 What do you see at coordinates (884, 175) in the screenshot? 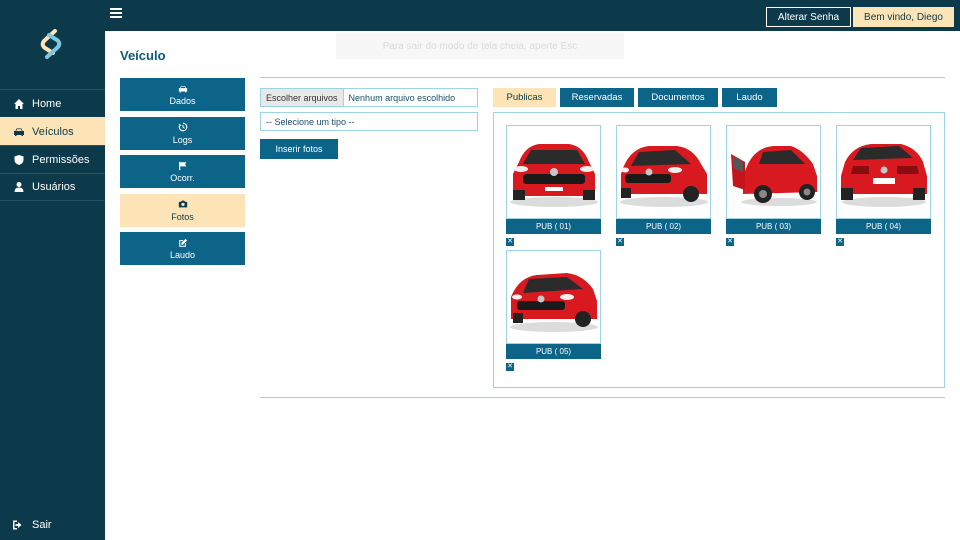
I see `car-photo-rear` at bounding box center [884, 175].